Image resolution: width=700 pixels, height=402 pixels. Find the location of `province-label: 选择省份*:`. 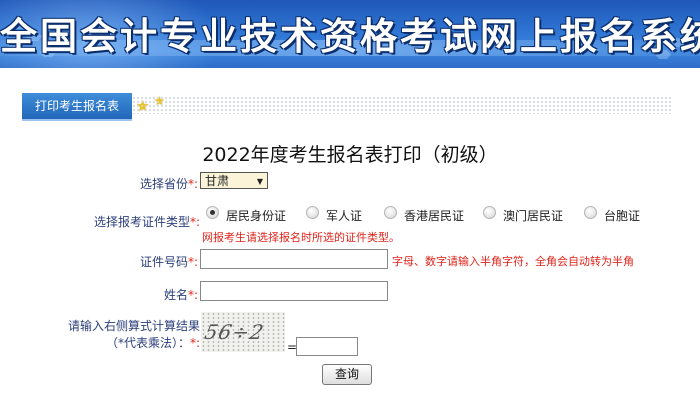

province-label: 选择省份*: is located at coordinates (168, 184).